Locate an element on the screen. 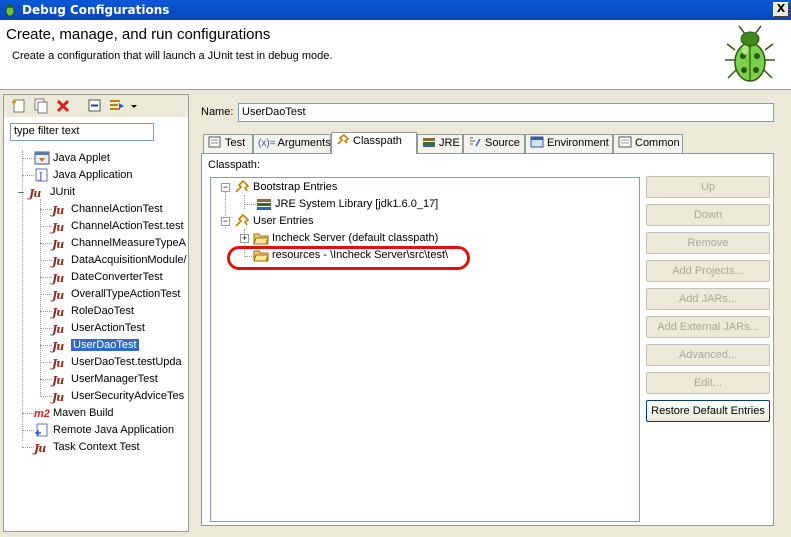 This screenshot has height=537, width=791. tree-item-task-context-test: Ju Task Context Test is located at coordinates (87, 447).